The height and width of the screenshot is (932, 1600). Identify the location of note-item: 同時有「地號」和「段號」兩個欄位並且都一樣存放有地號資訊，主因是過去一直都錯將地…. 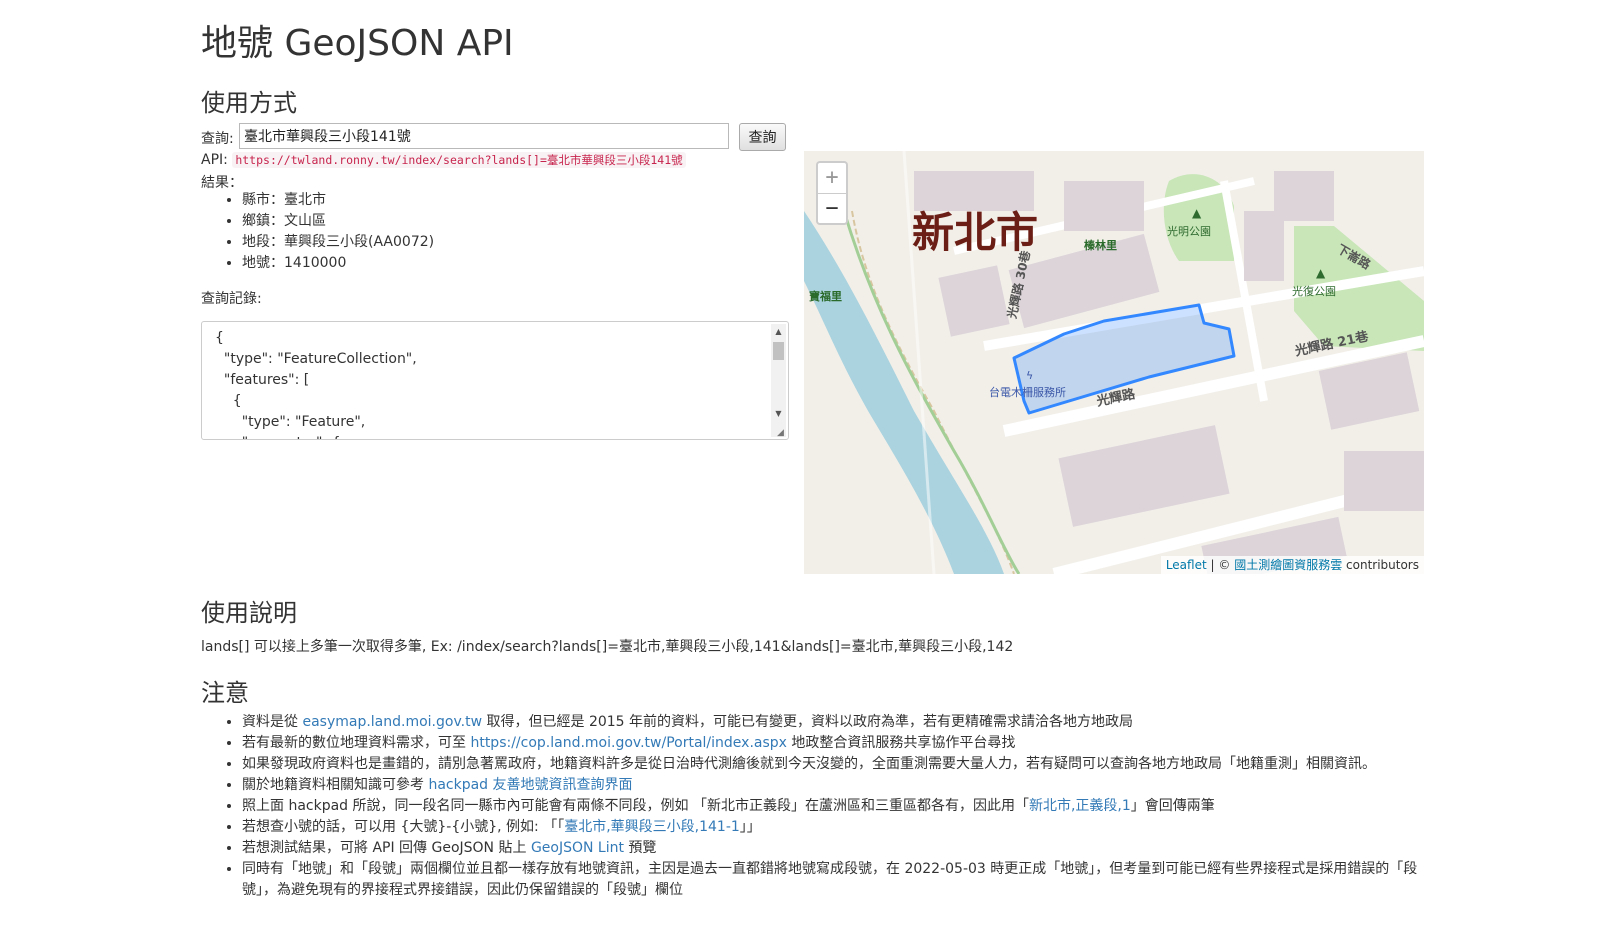
(847, 880).